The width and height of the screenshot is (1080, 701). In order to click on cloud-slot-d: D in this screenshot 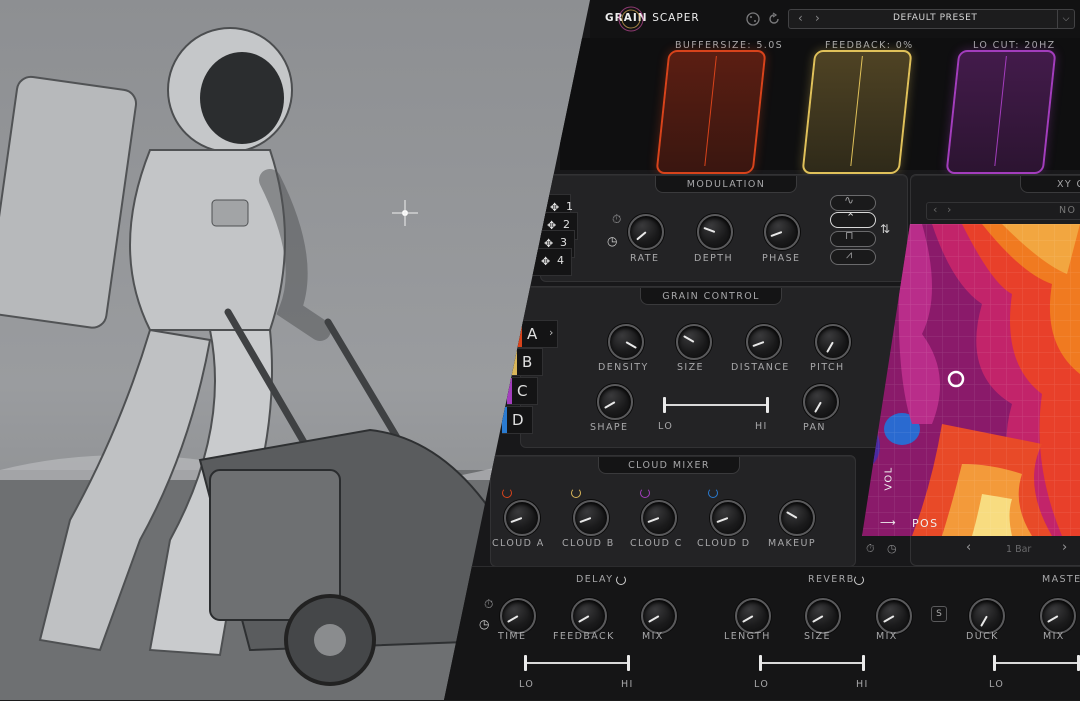, I will do `click(517, 420)`.